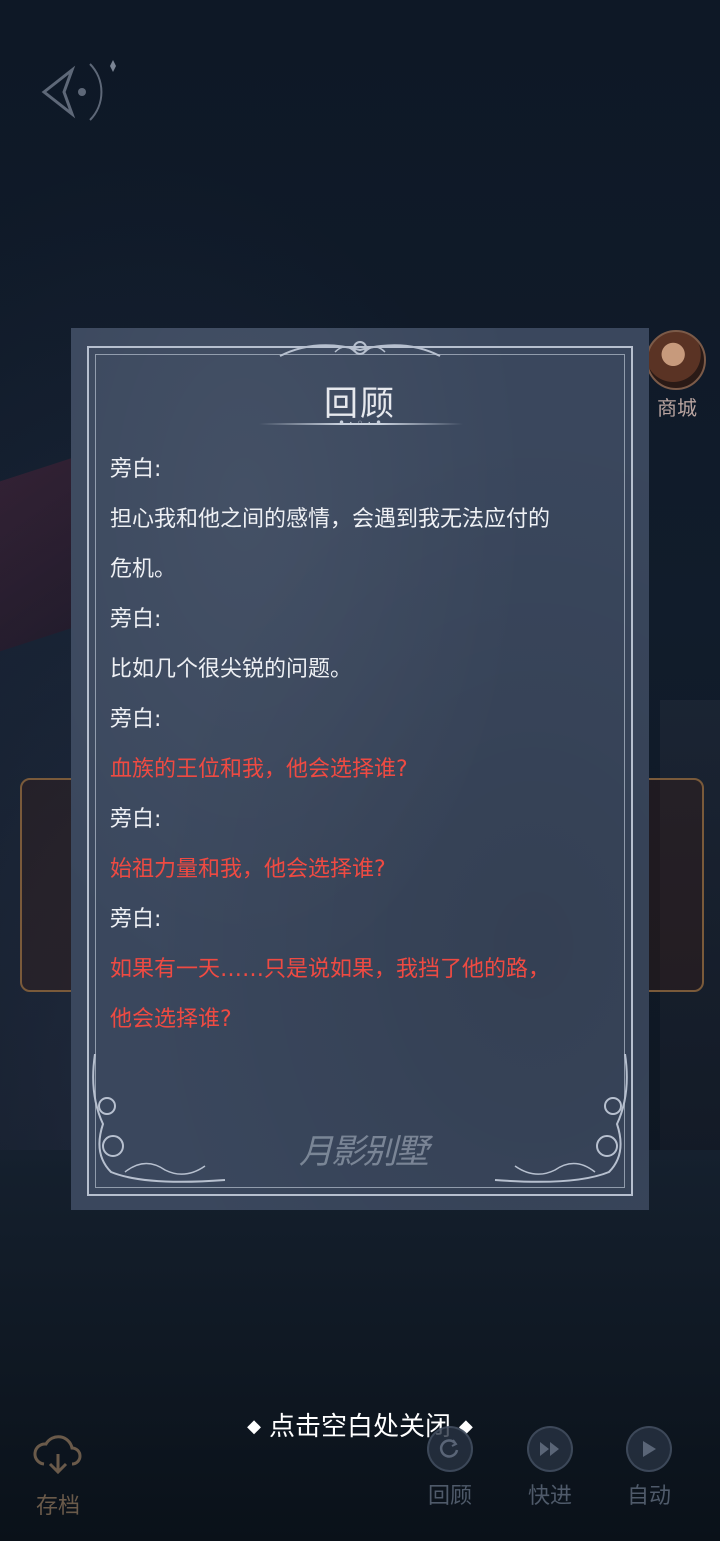  What do you see at coordinates (259, 769) in the screenshot?
I see `log-line-highlight: 血族的王位和我，他会选择谁?` at bounding box center [259, 769].